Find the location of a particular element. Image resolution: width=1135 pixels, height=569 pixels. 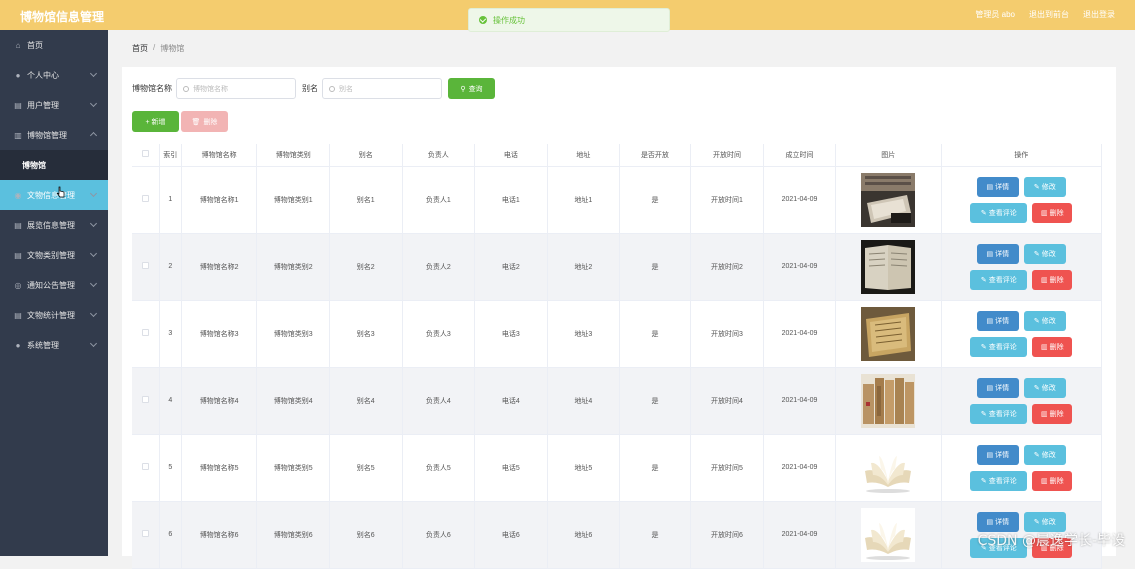

cell-phone: 电话5 is located at coordinates (511, 467).